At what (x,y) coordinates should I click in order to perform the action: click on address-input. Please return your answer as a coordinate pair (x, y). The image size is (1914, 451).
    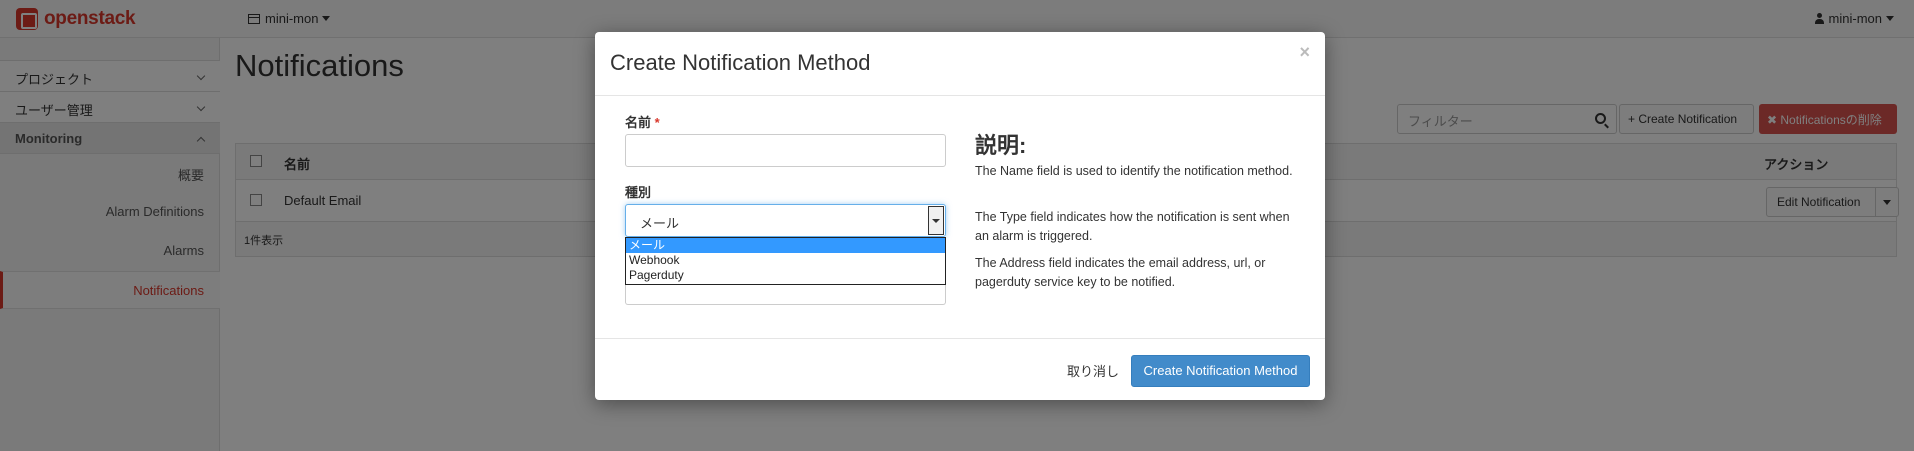
    Looking at the image, I should click on (785, 295).